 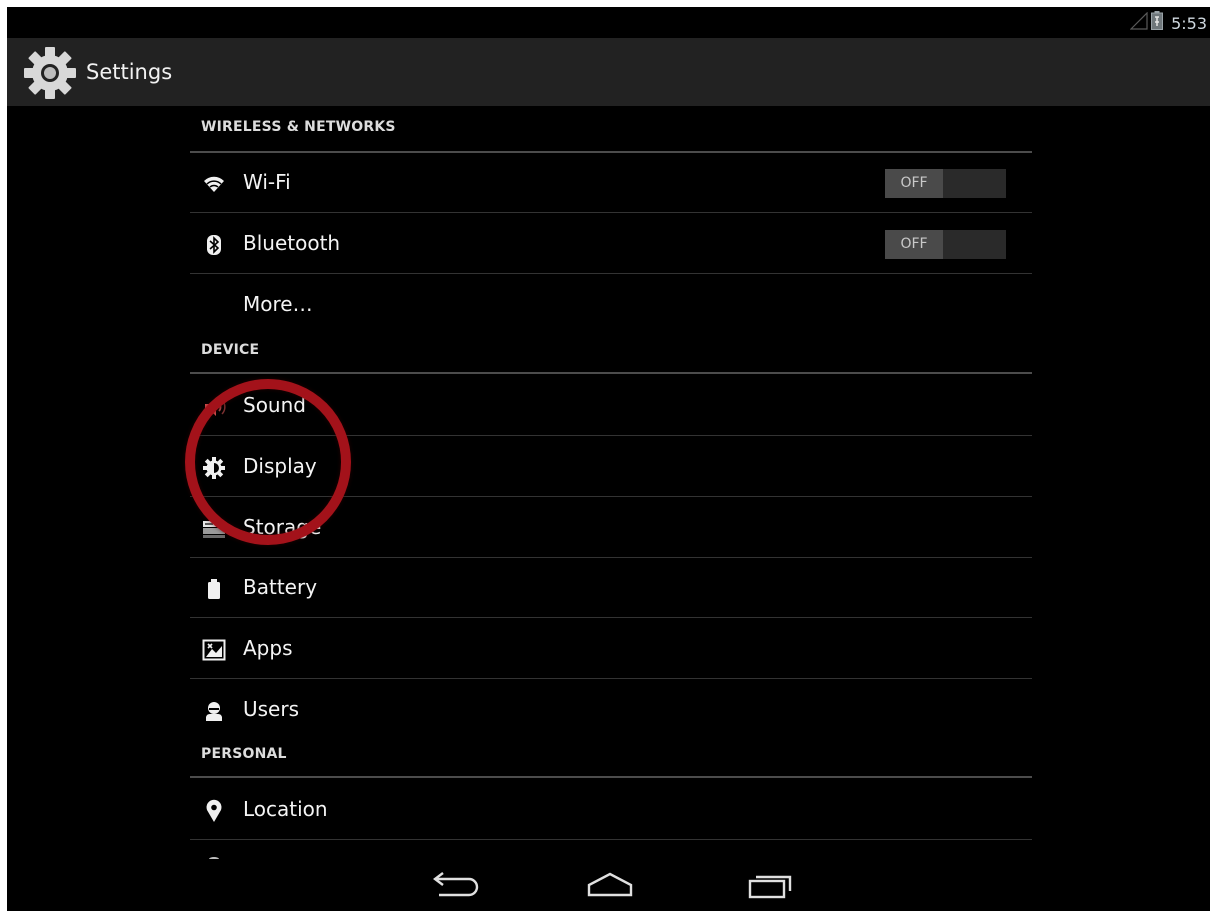 I want to click on settings-item-label: Users, so click(x=271, y=709).